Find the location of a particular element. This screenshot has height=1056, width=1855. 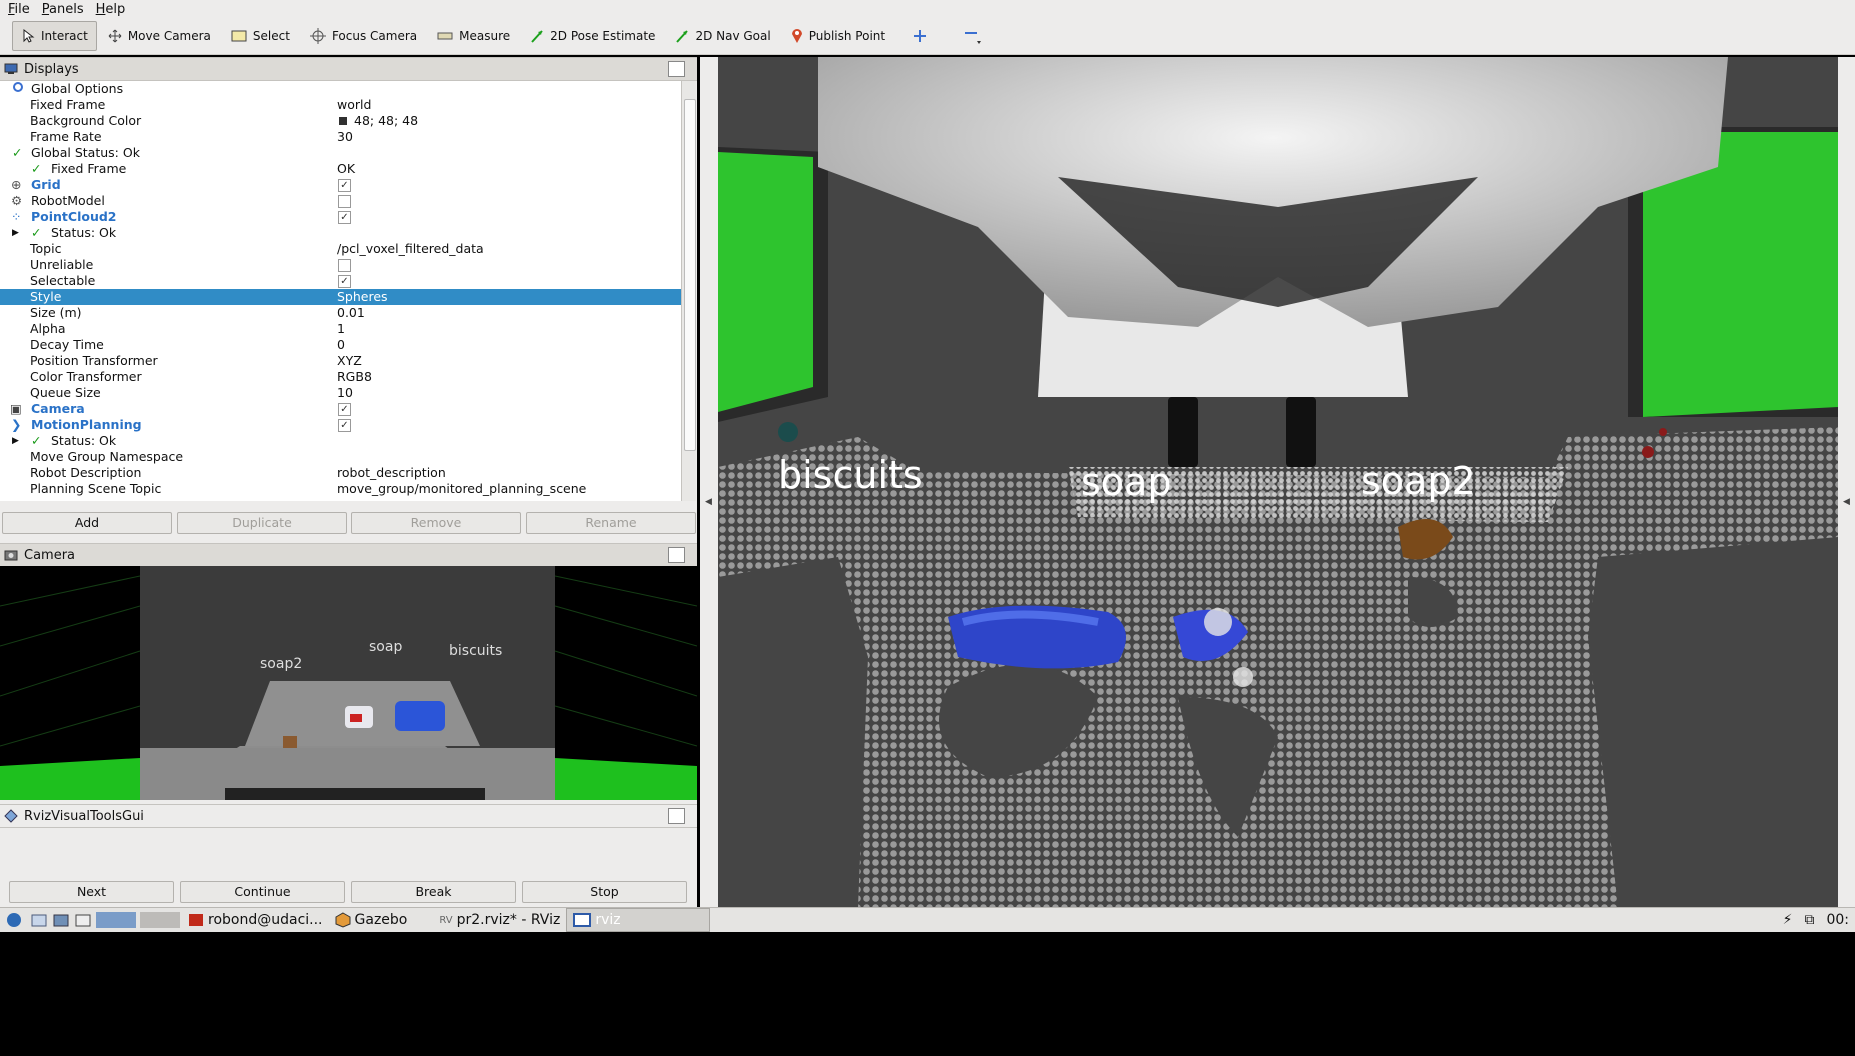

task-gazebo: Gazebo is located at coordinates (371, 920).